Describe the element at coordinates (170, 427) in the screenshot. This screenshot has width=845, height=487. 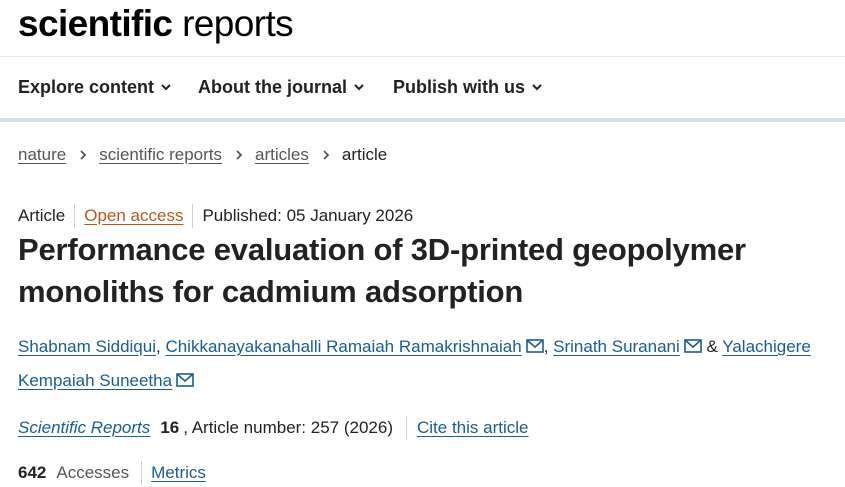
I see `volume-number: 16` at that location.